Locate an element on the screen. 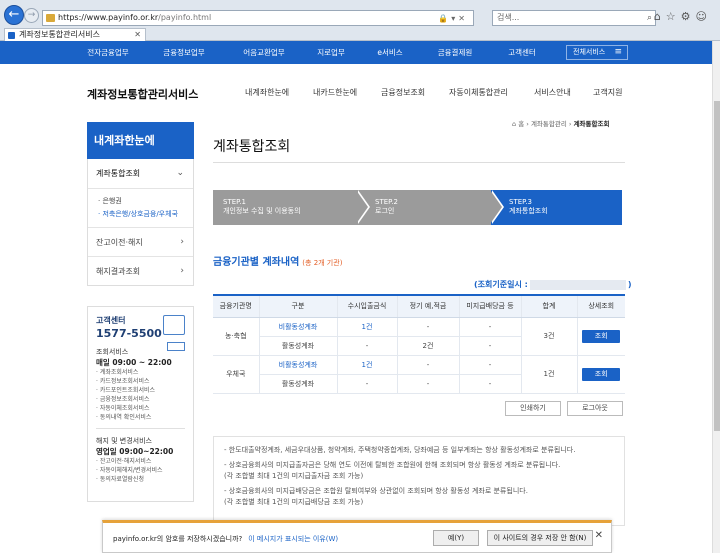  cs-svc-item: · 계좌조회서비스 is located at coordinates (117, 372).